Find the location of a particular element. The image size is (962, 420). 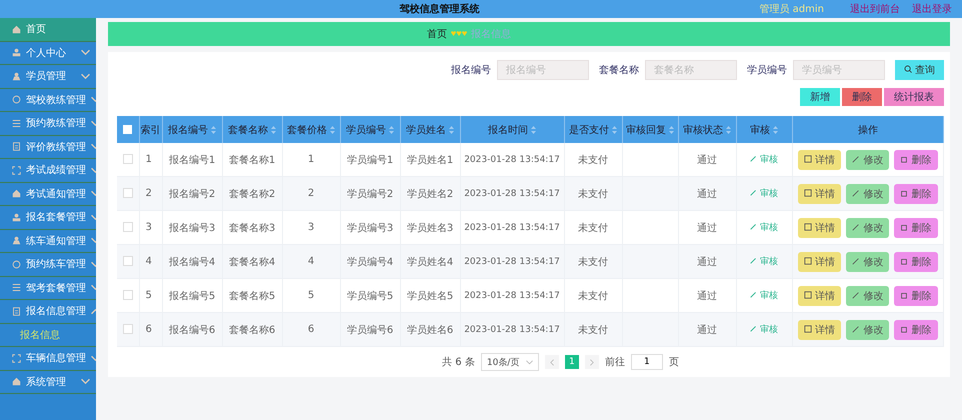

column-header: 套餐价格 is located at coordinates (311, 129).